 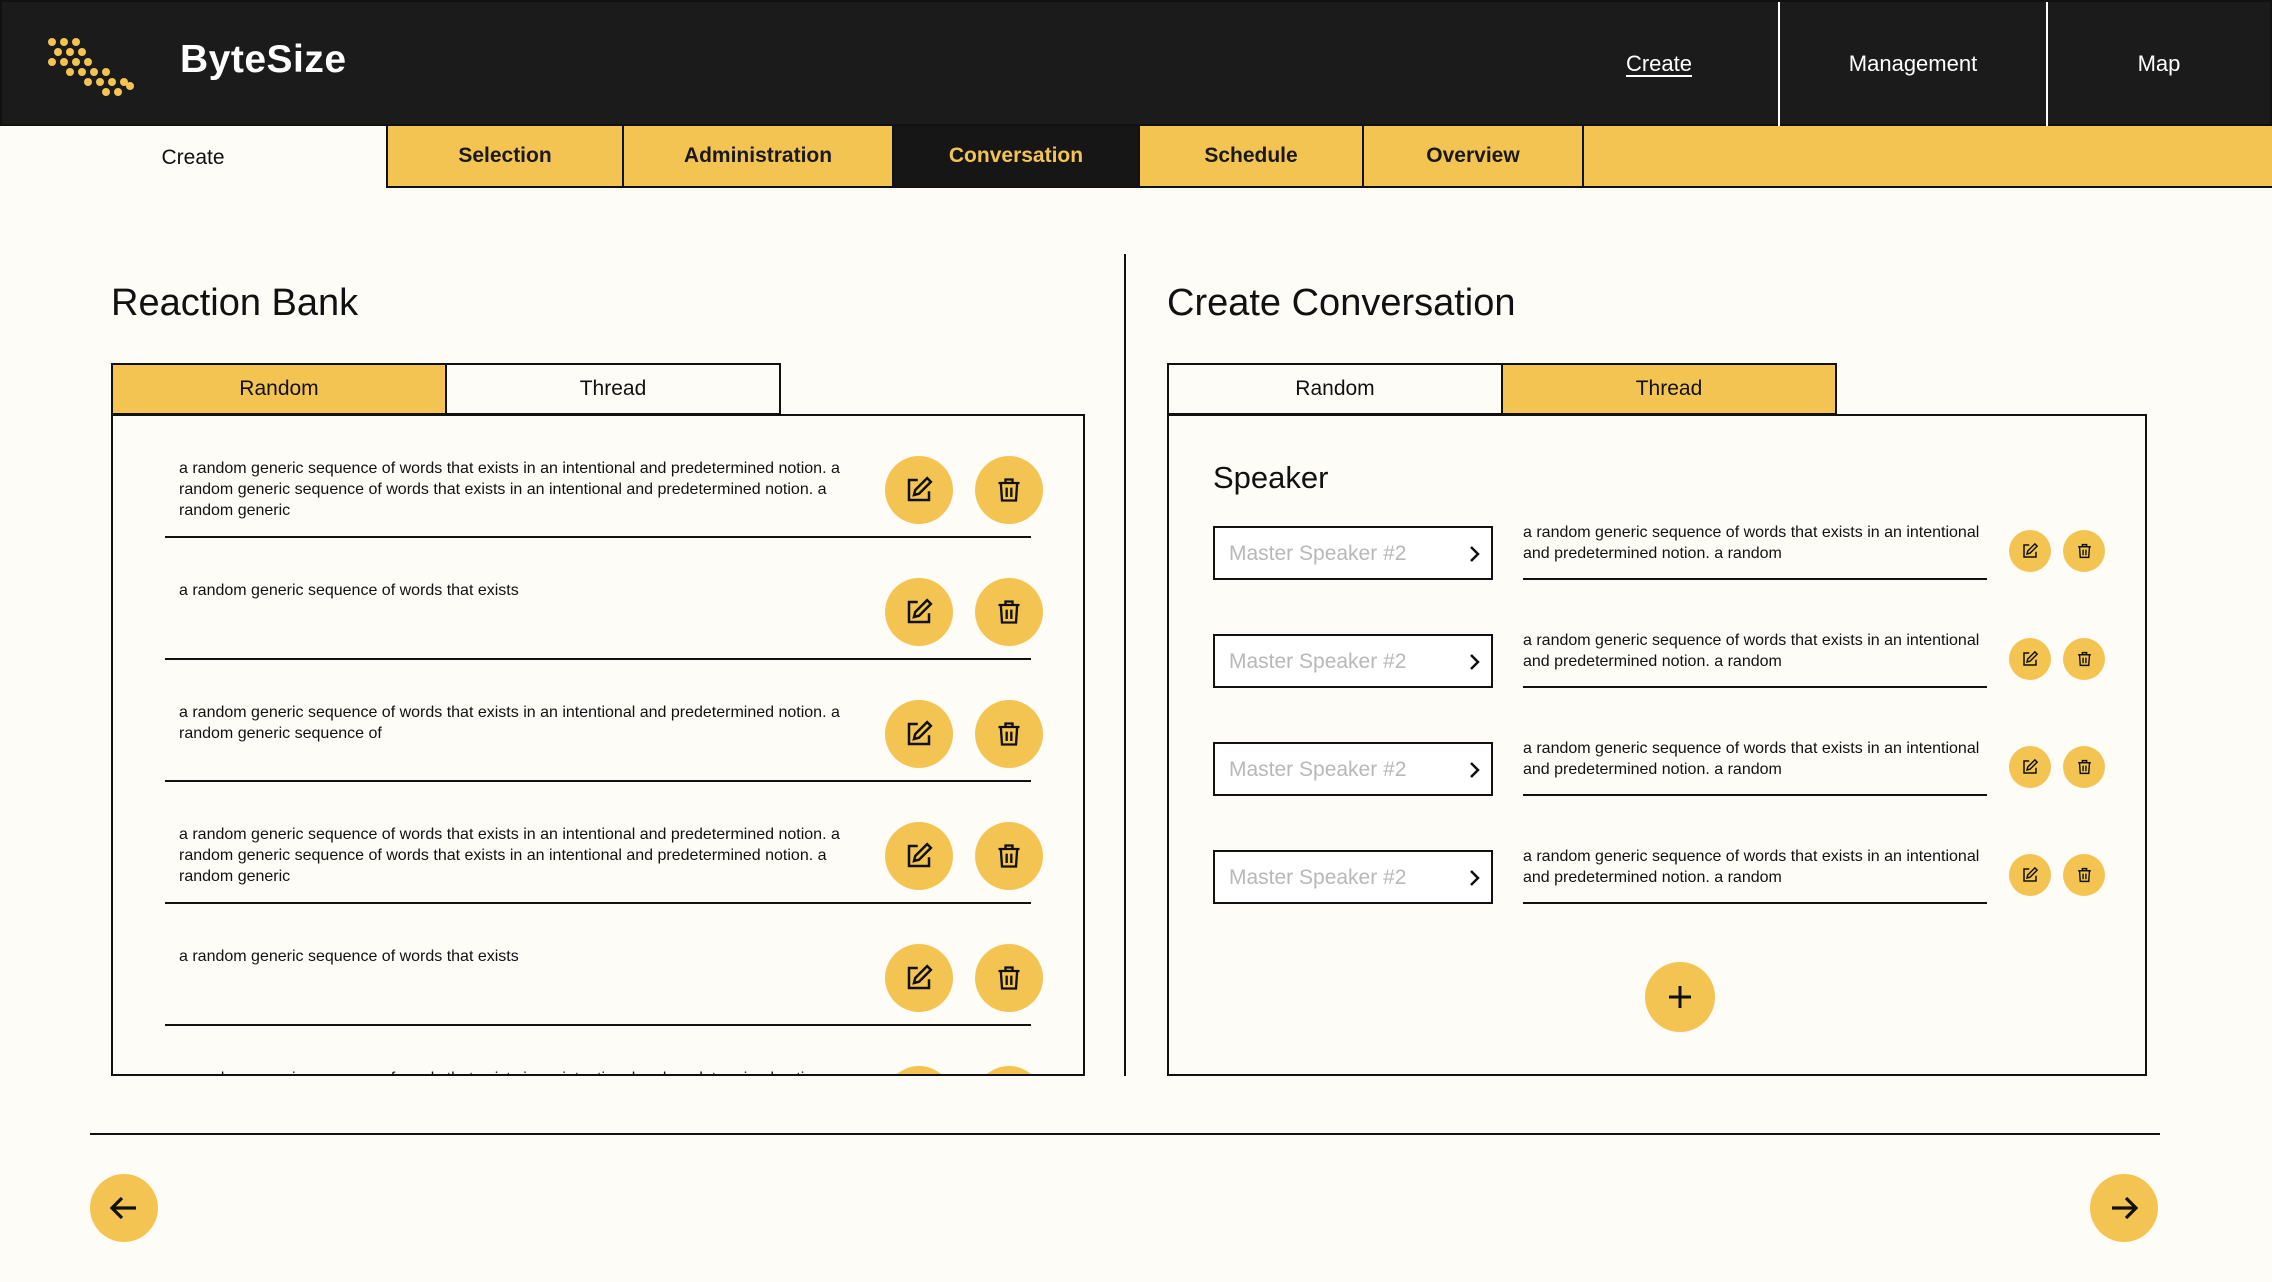 What do you see at coordinates (1335, 389) in the screenshot?
I see `conversation-random-segment: Random` at bounding box center [1335, 389].